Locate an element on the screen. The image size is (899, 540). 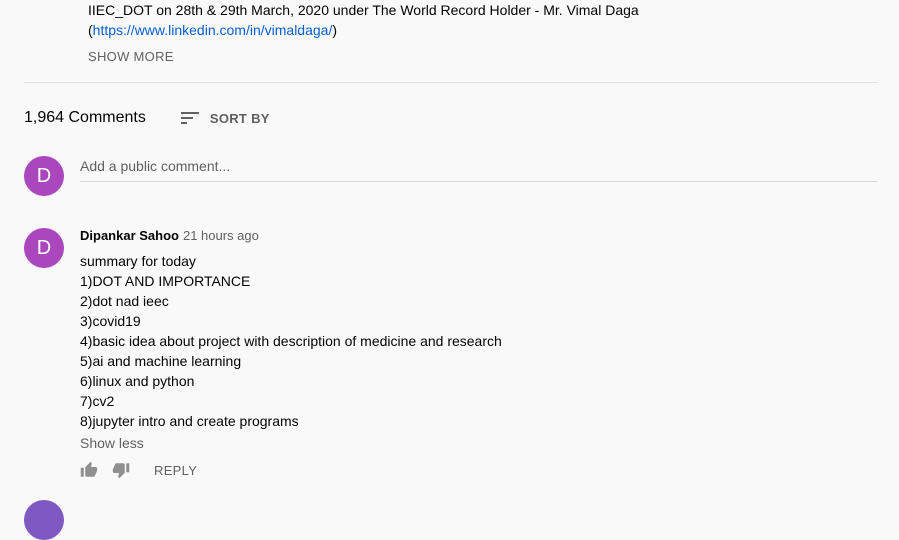
comment-author: Dipankar Sahoo is located at coordinates (129, 235).